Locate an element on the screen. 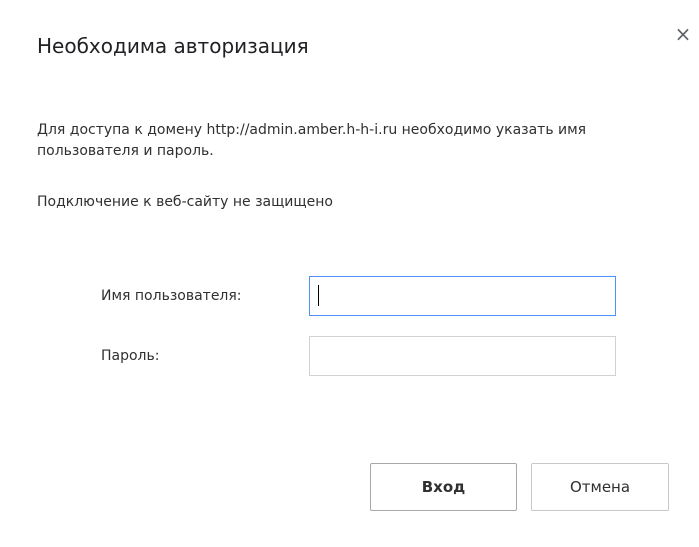  username-label: Имя пользователя: is located at coordinates (171, 296).